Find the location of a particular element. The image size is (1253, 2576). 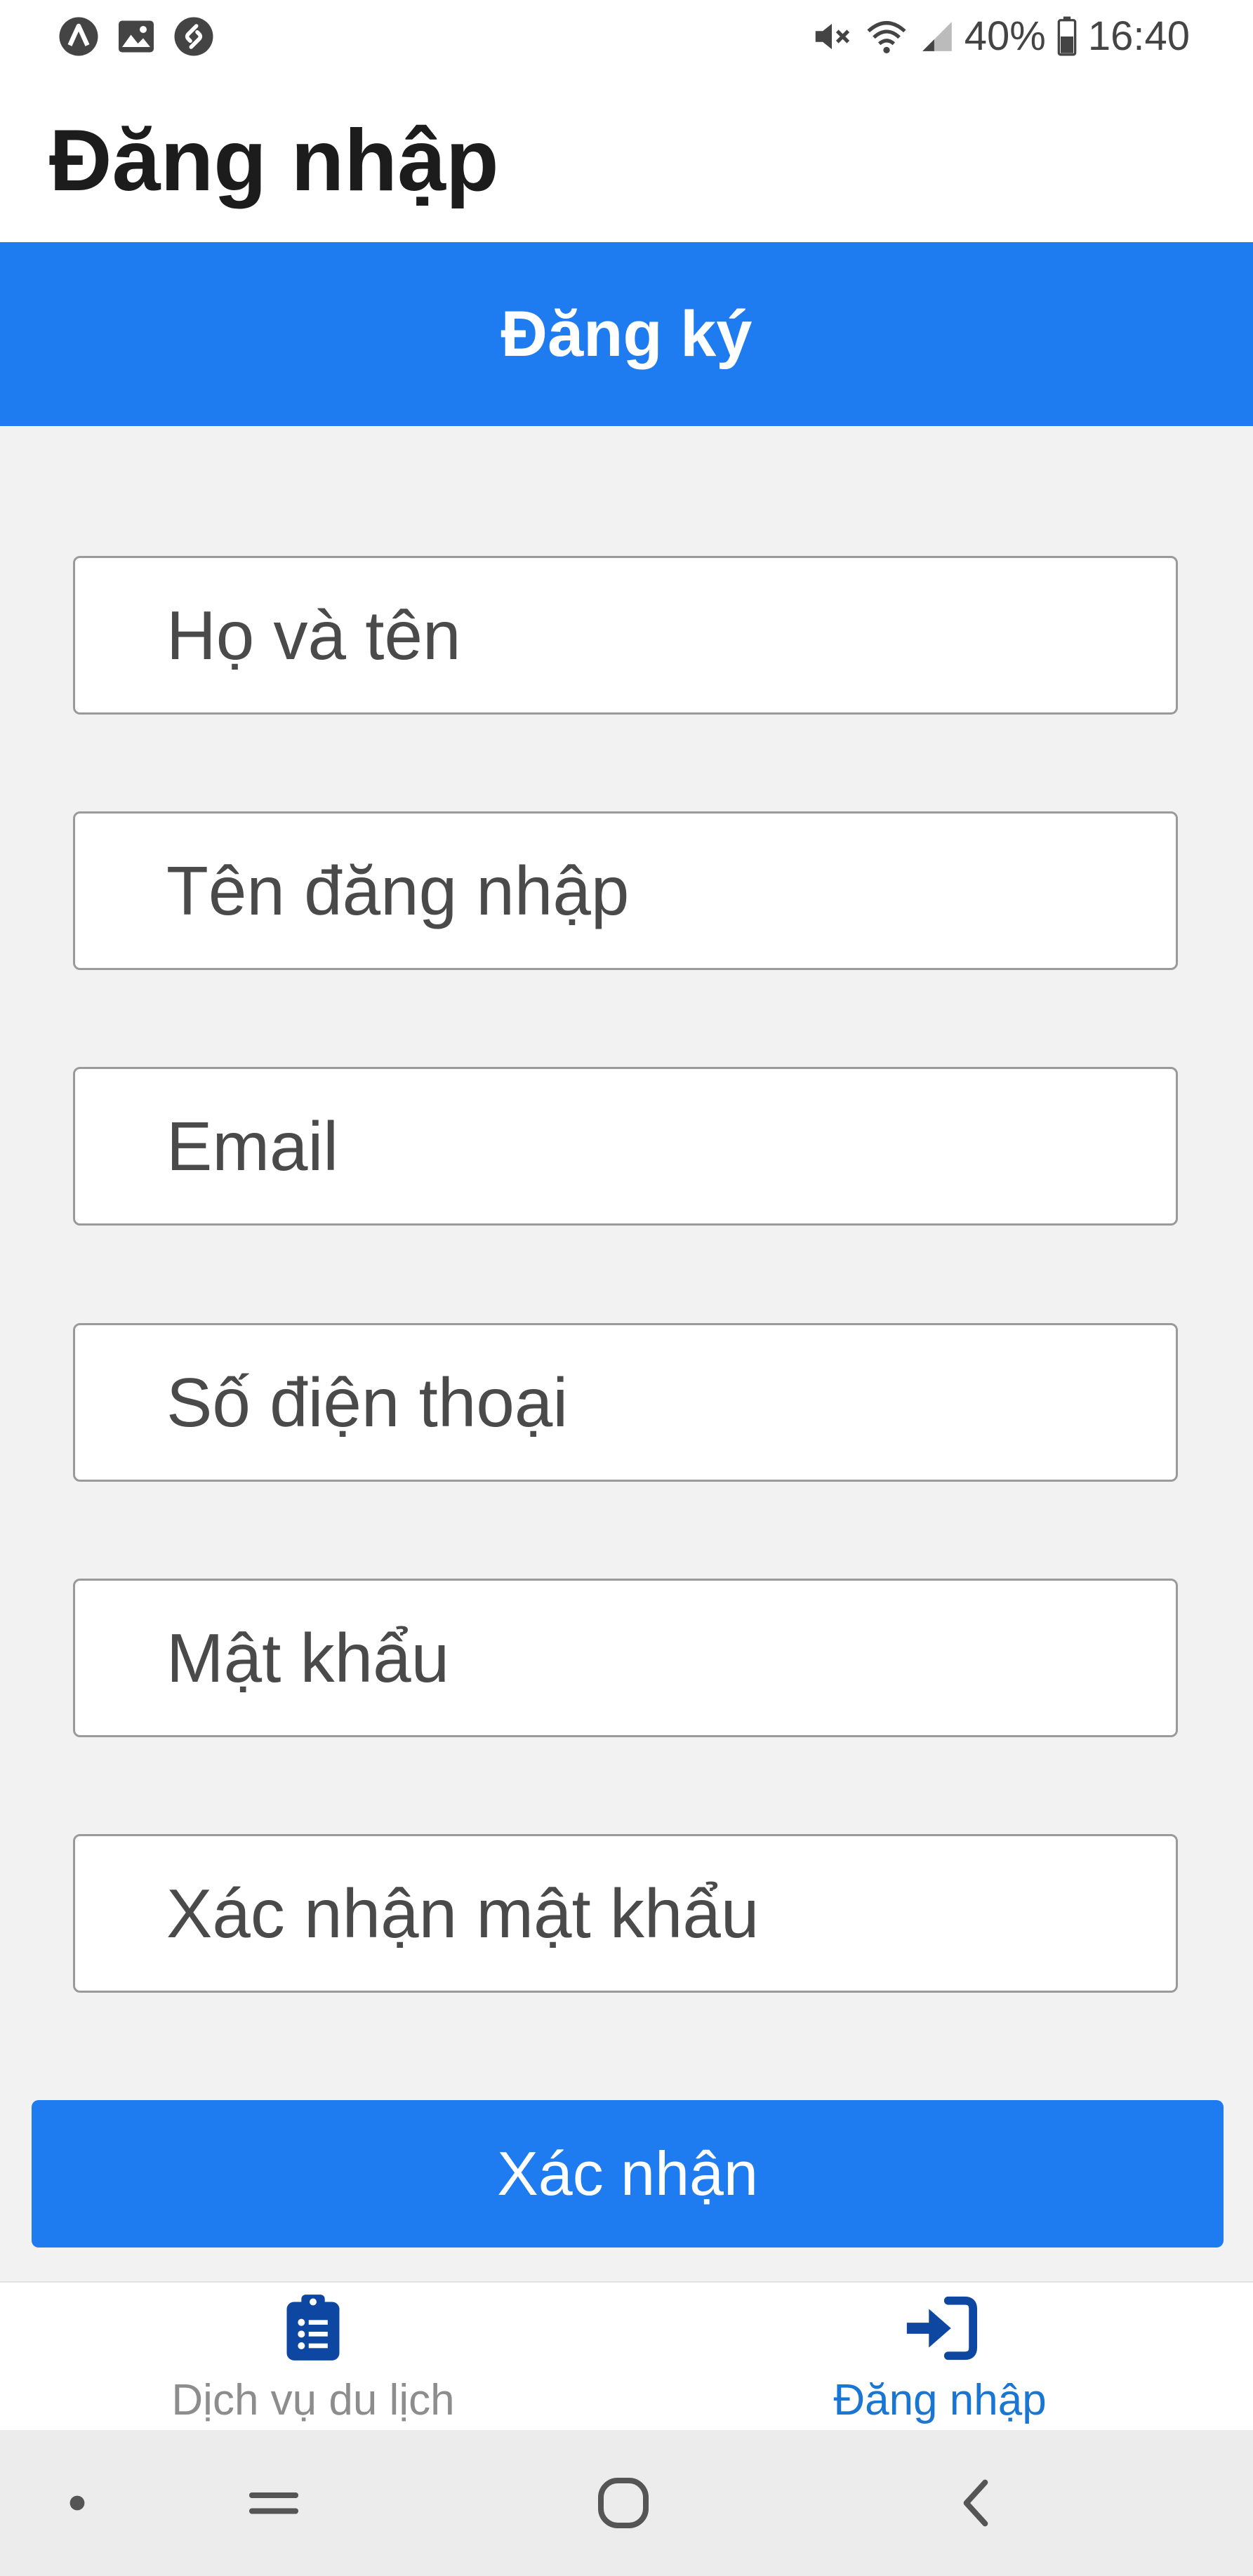

password-input is located at coordinates (625, 1658).